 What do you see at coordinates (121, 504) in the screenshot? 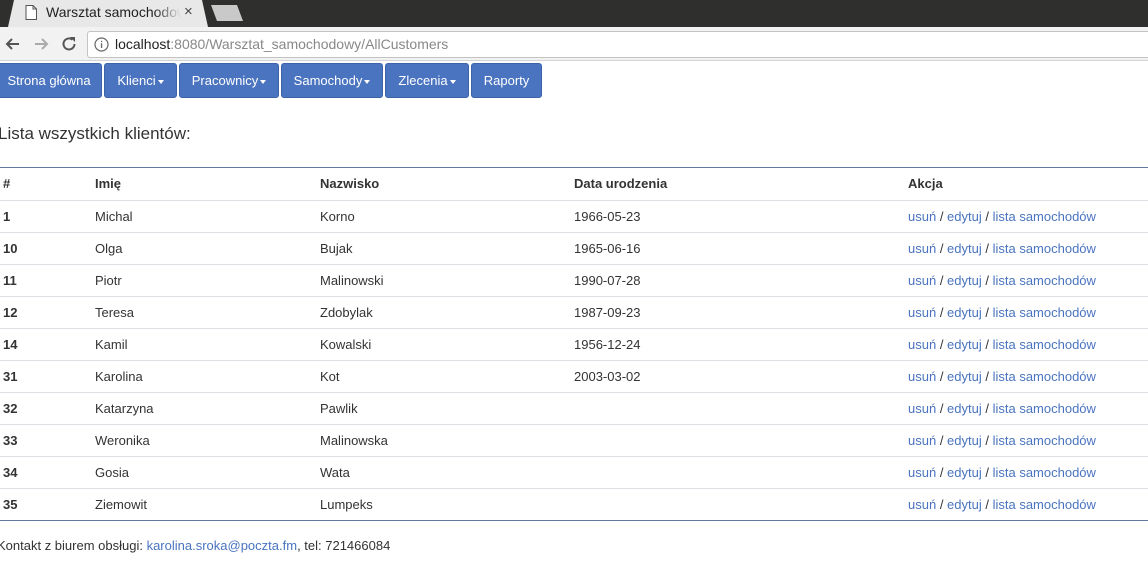
I see `cell-first-name: Ziemowit` at bounding box center [121, 504].